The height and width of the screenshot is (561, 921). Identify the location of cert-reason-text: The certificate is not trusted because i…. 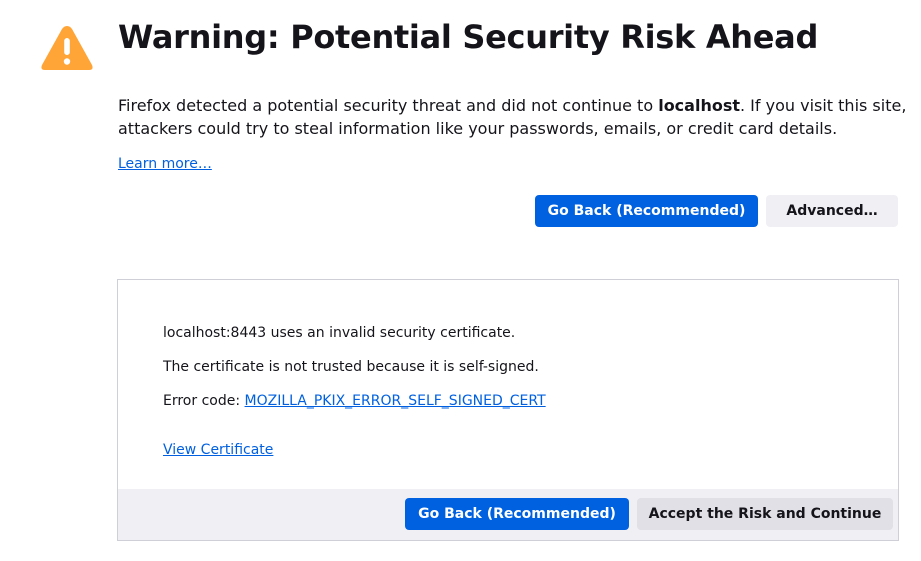
(351, 367).